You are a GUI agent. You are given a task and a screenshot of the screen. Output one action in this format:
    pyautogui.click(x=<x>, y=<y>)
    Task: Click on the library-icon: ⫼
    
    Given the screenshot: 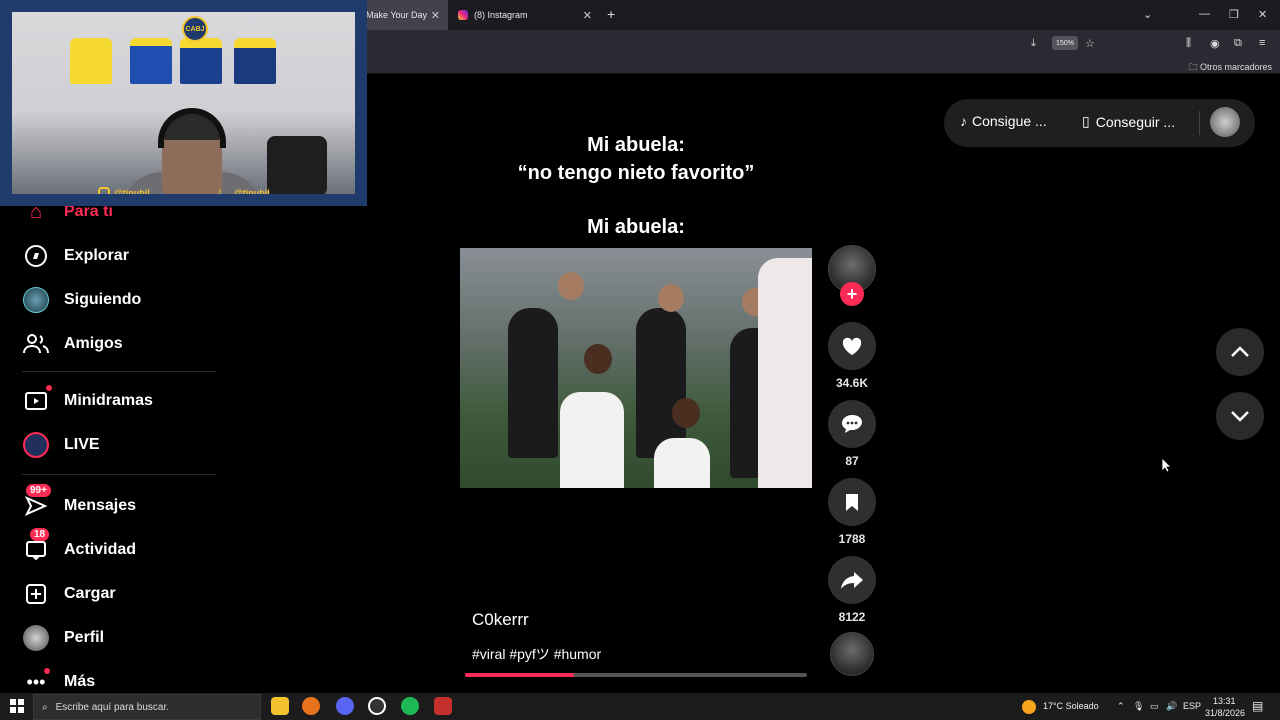 What is the action you would take?
    pyautogui.click(x=1188, y=43)
    